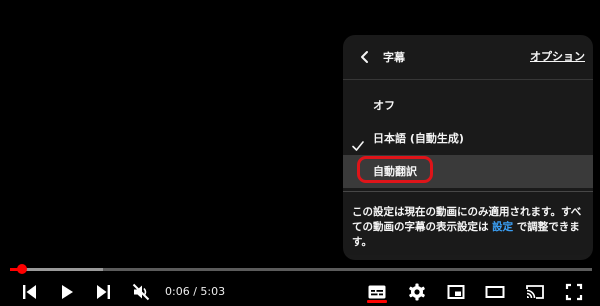  I want to click on theater-mode-icon, so click(495, 292).